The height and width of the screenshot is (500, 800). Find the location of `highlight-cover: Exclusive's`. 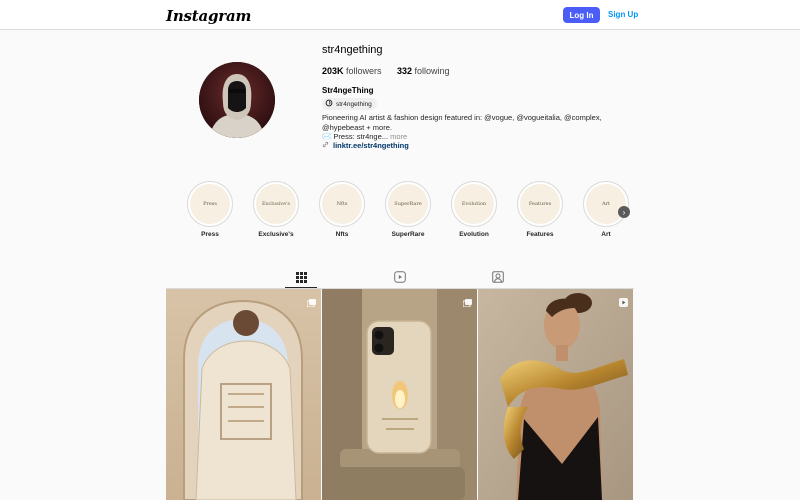

highlight-cover: Exclusive's is located at coordinates (276, 204).